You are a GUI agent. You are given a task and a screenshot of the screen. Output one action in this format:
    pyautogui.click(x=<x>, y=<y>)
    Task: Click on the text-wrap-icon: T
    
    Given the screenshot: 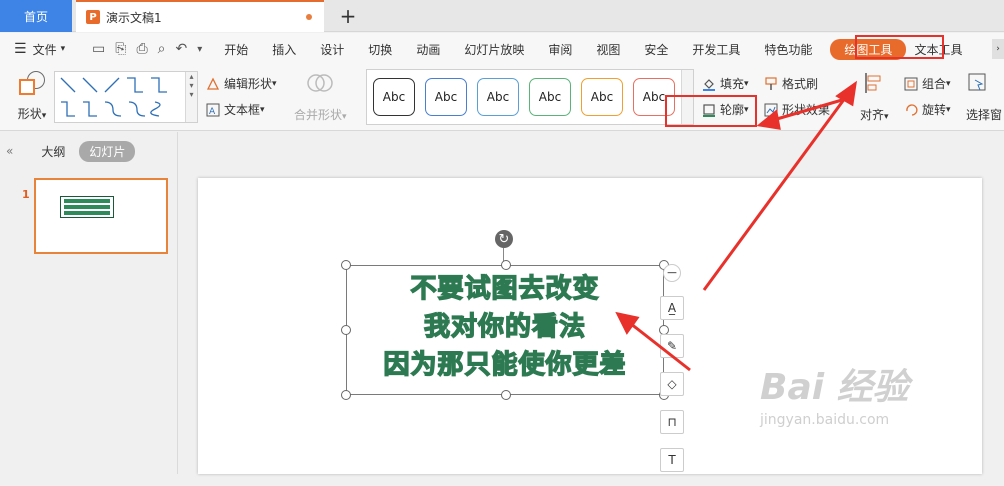 What is the action you would take?
    pyautogui.click(x=672, y=460)
    